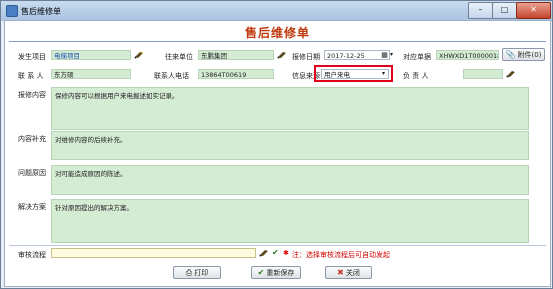 This screenshot has width=553, height=289. I want to click on review-field, so click(153, 253).